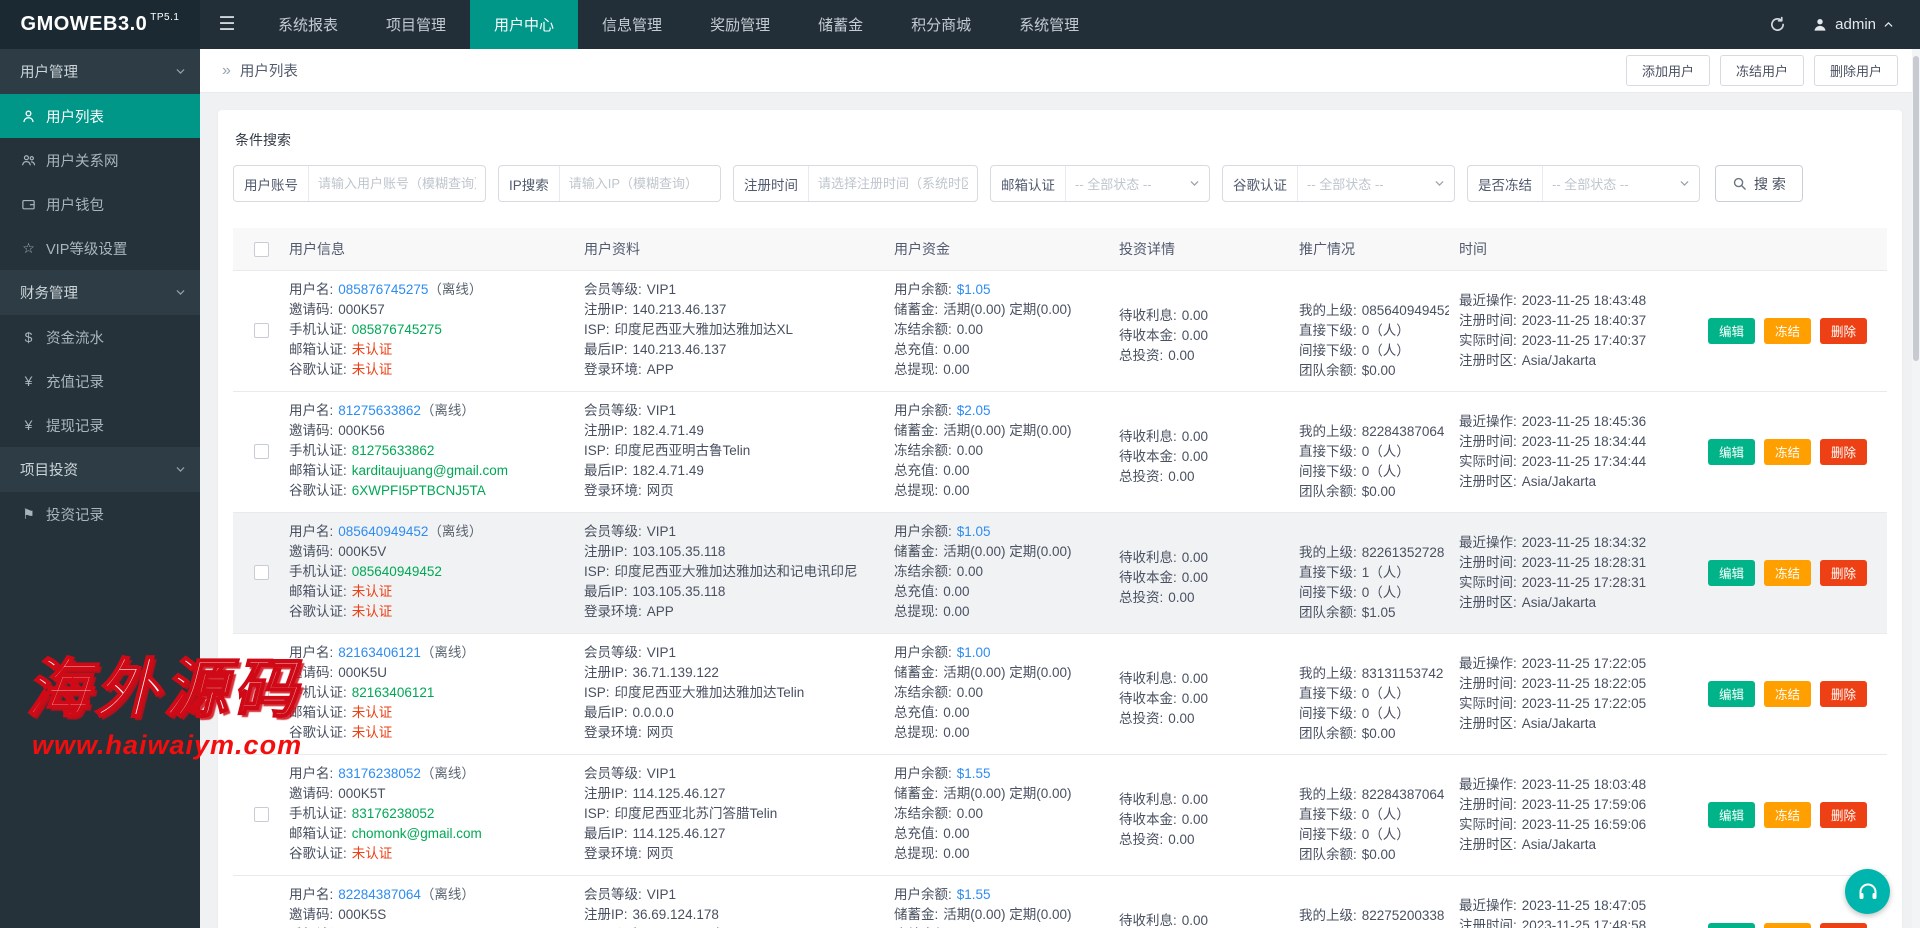 The width and height of the screenshot is (1920, 928). I want to click on username-link: 81275633862, so click(379, 410).